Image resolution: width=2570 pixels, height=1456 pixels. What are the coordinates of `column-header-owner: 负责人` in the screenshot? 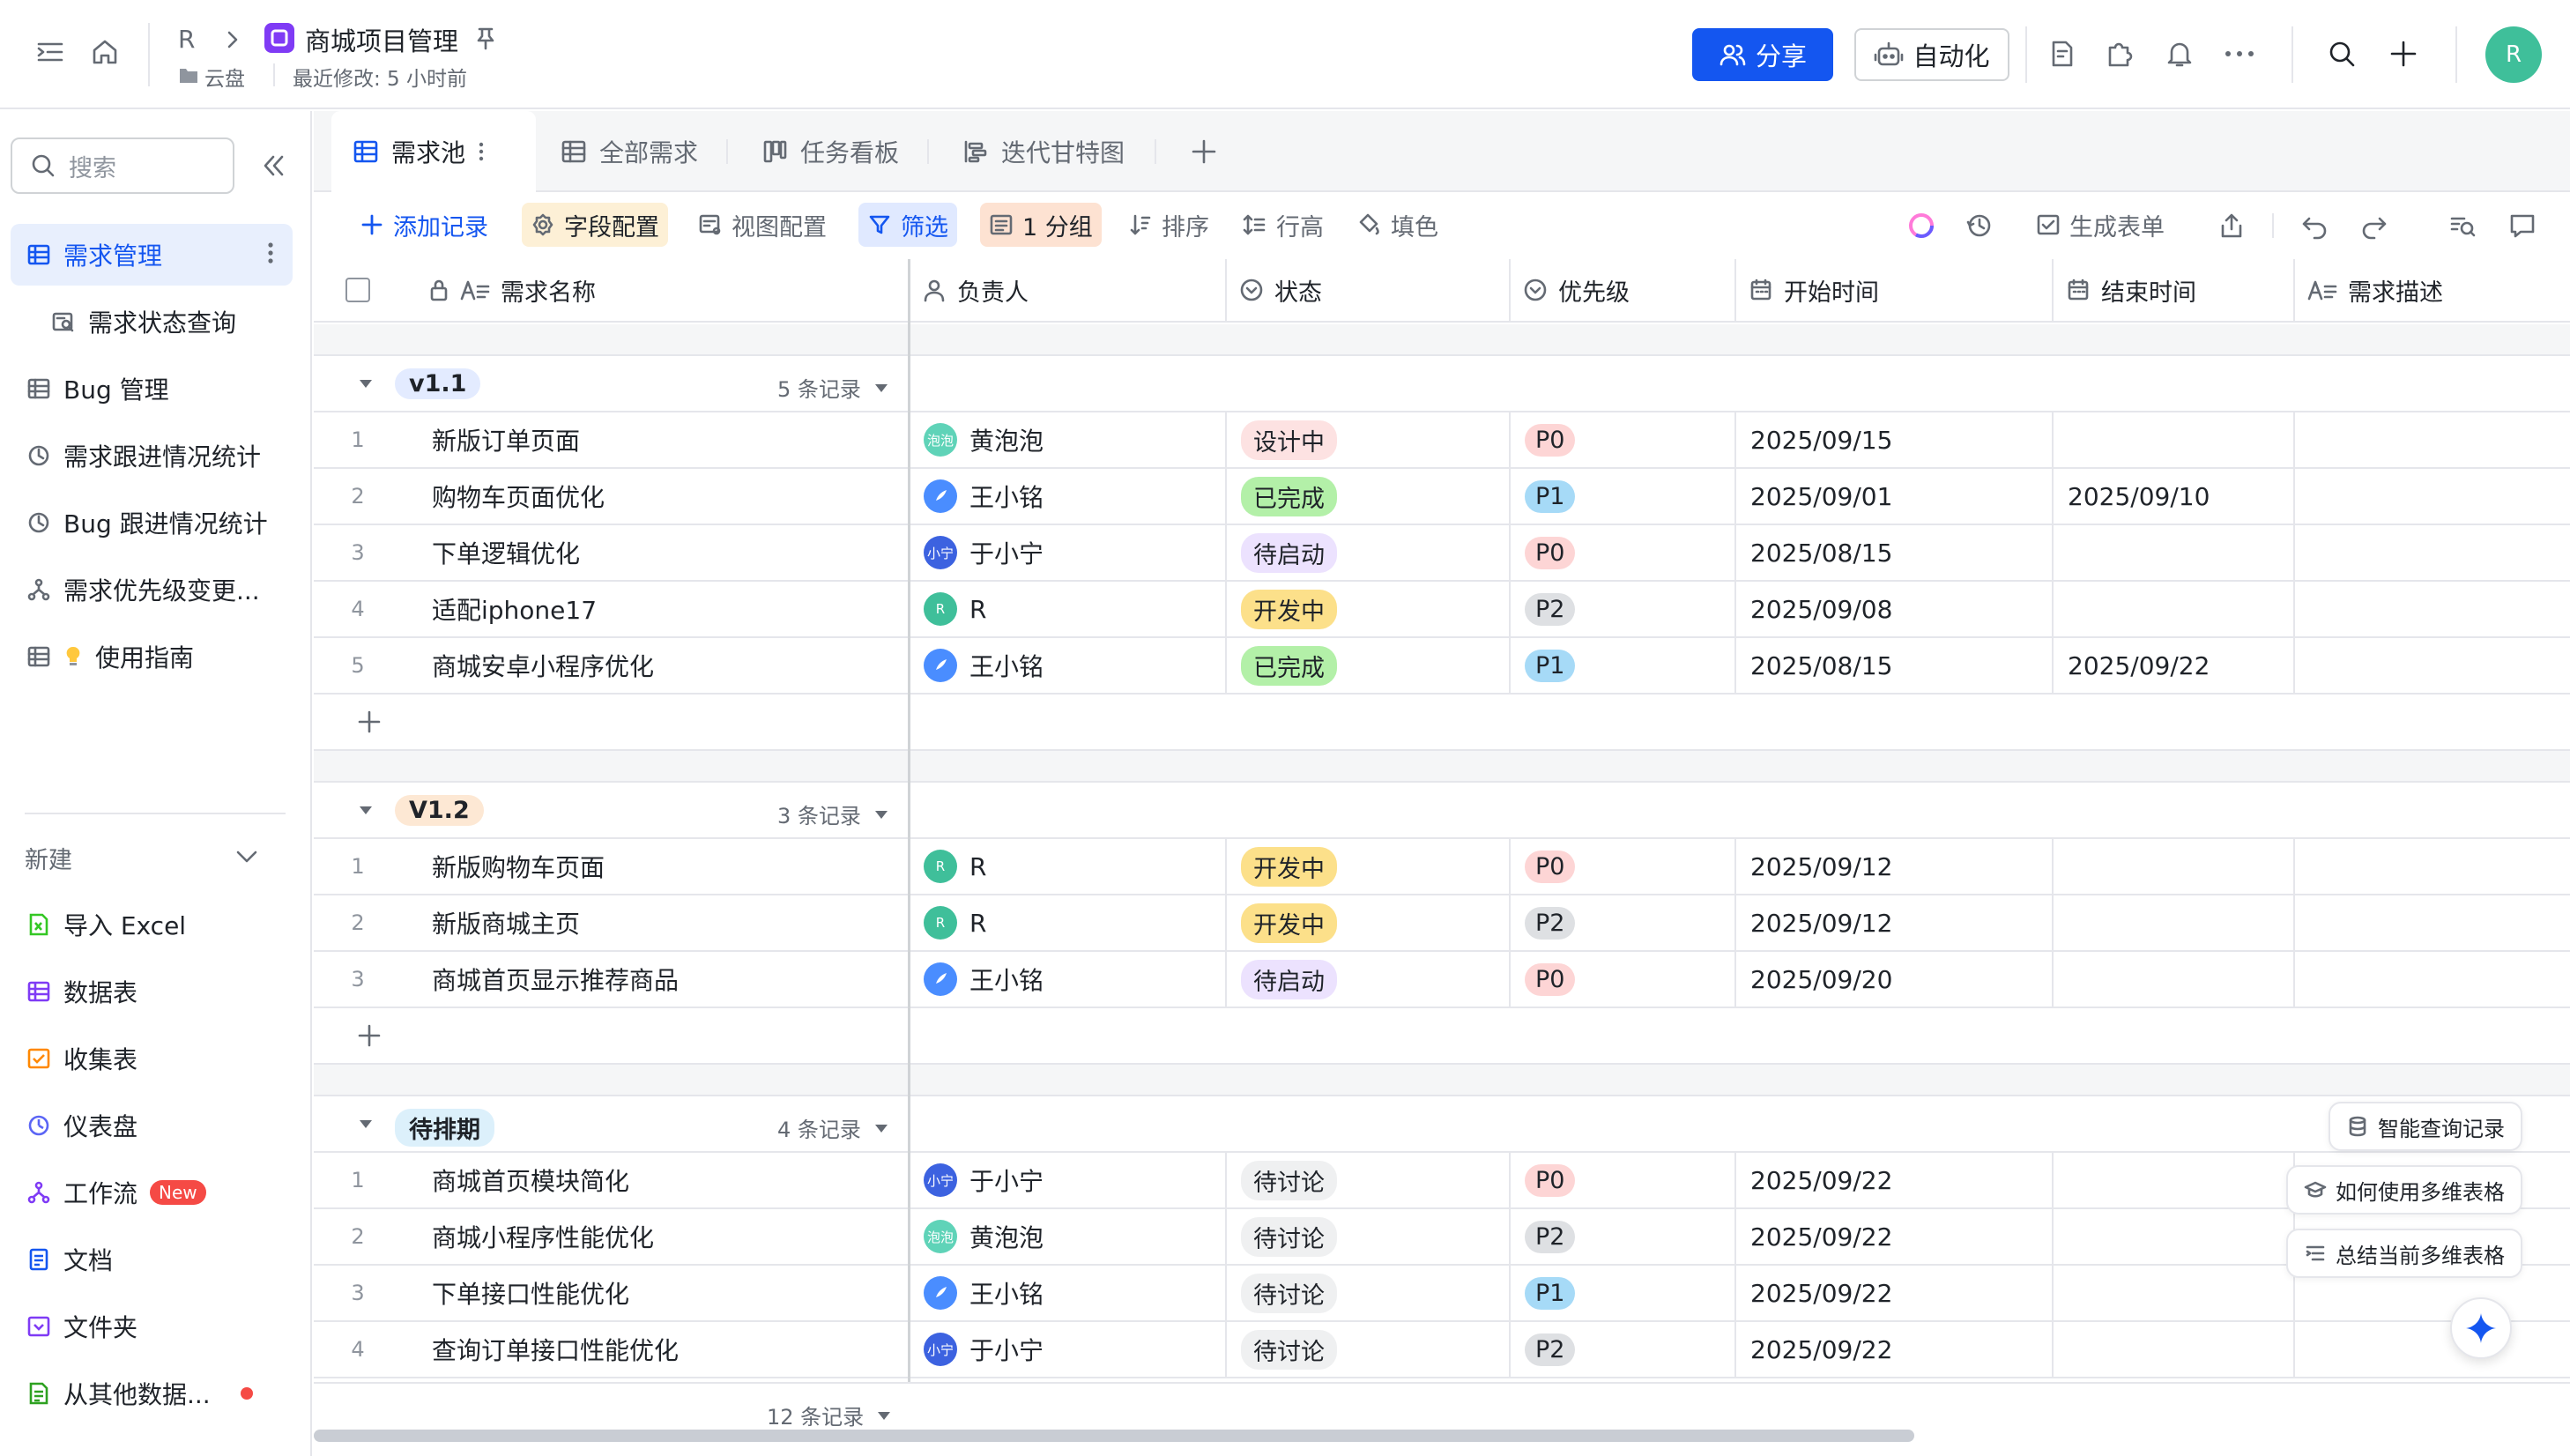 It's located at (1068, 291).